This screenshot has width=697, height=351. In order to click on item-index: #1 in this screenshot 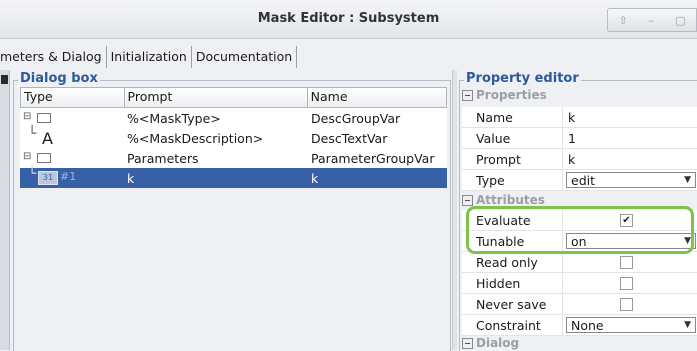, I will do `click(68, 176)`.